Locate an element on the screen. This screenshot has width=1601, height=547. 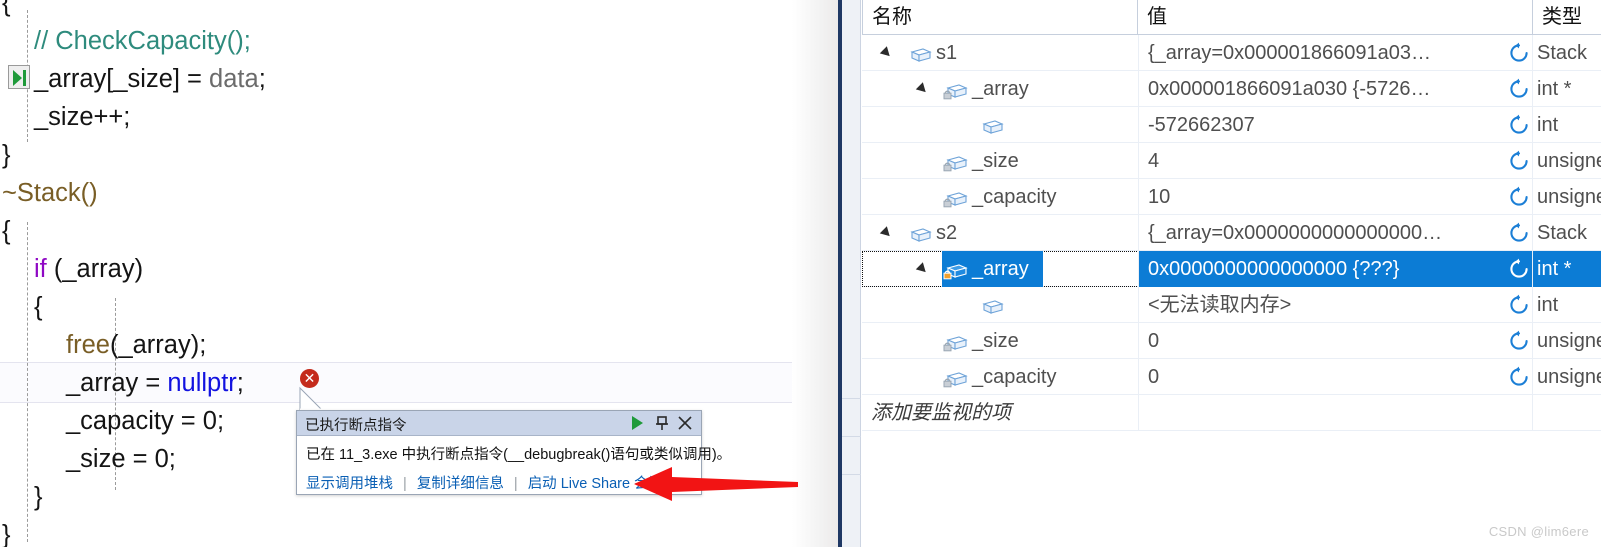
watch-row: _size 0 unsigne is located at coordinates (1231, 341).